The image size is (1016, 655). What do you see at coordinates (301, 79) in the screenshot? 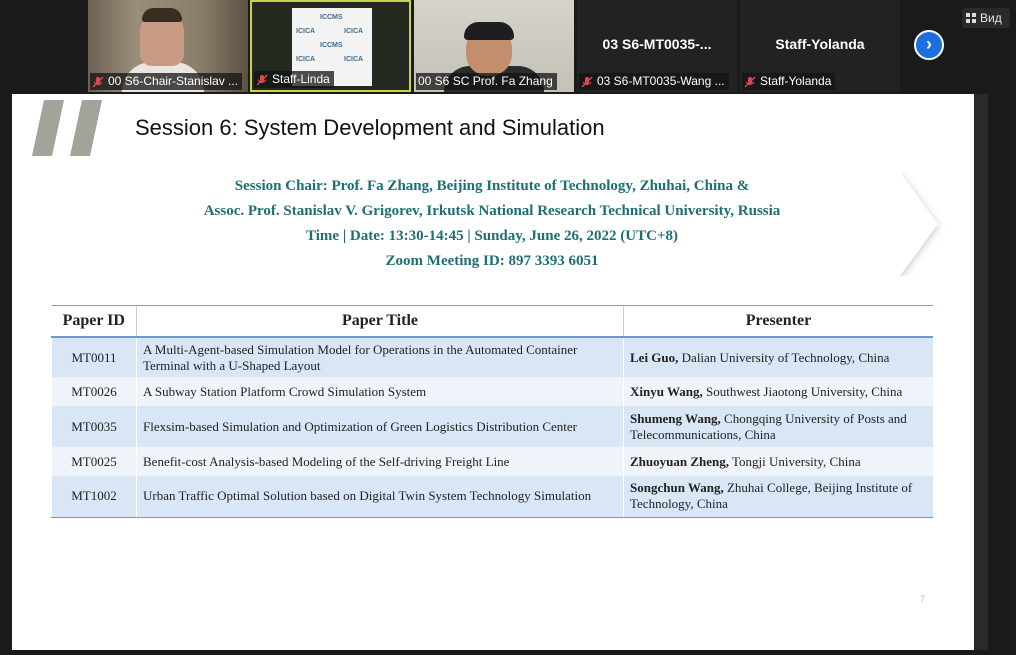
I see `participant-name: Staff-Linda` at bounding box center [301, 79].